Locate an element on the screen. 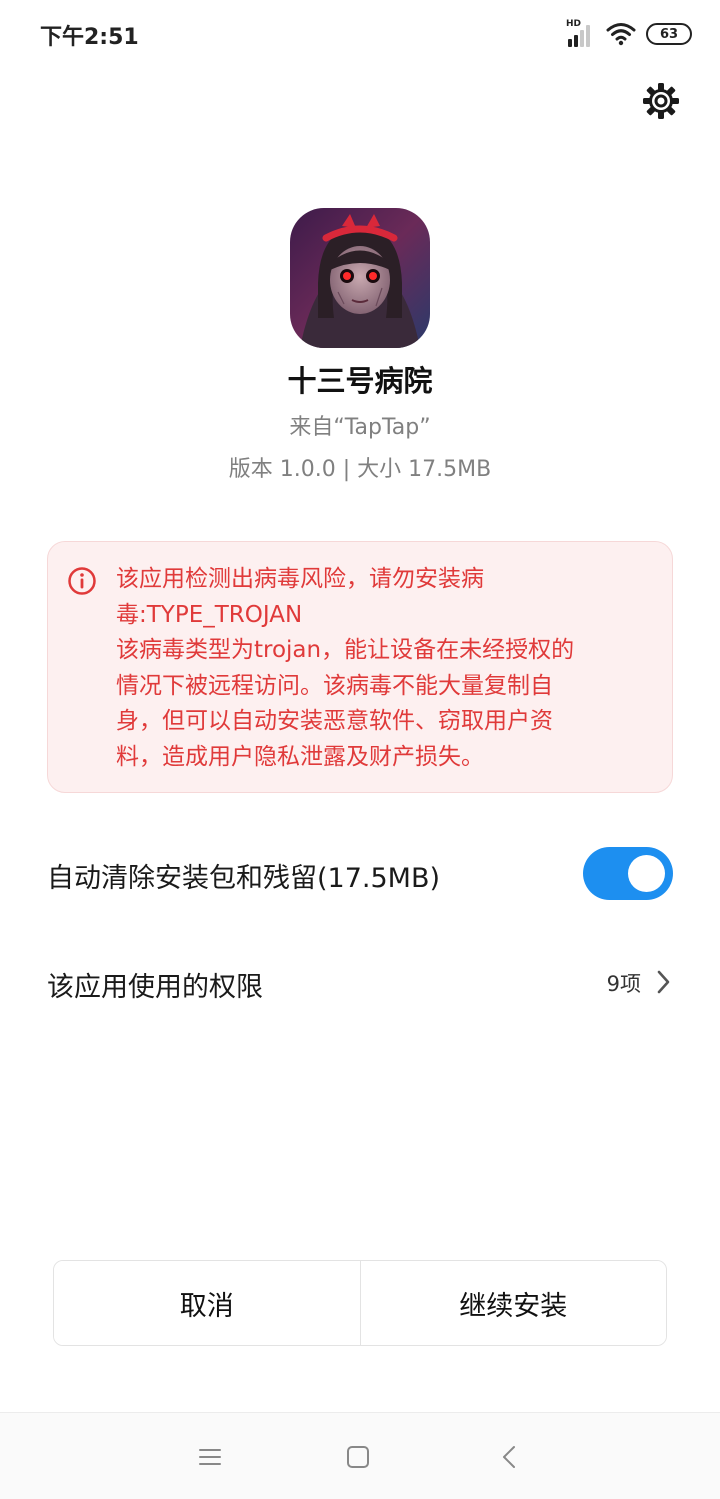 This screenshot has height=1499, width=720. continue-install-button: 继续安装 is located at coordinates (512, 1303).